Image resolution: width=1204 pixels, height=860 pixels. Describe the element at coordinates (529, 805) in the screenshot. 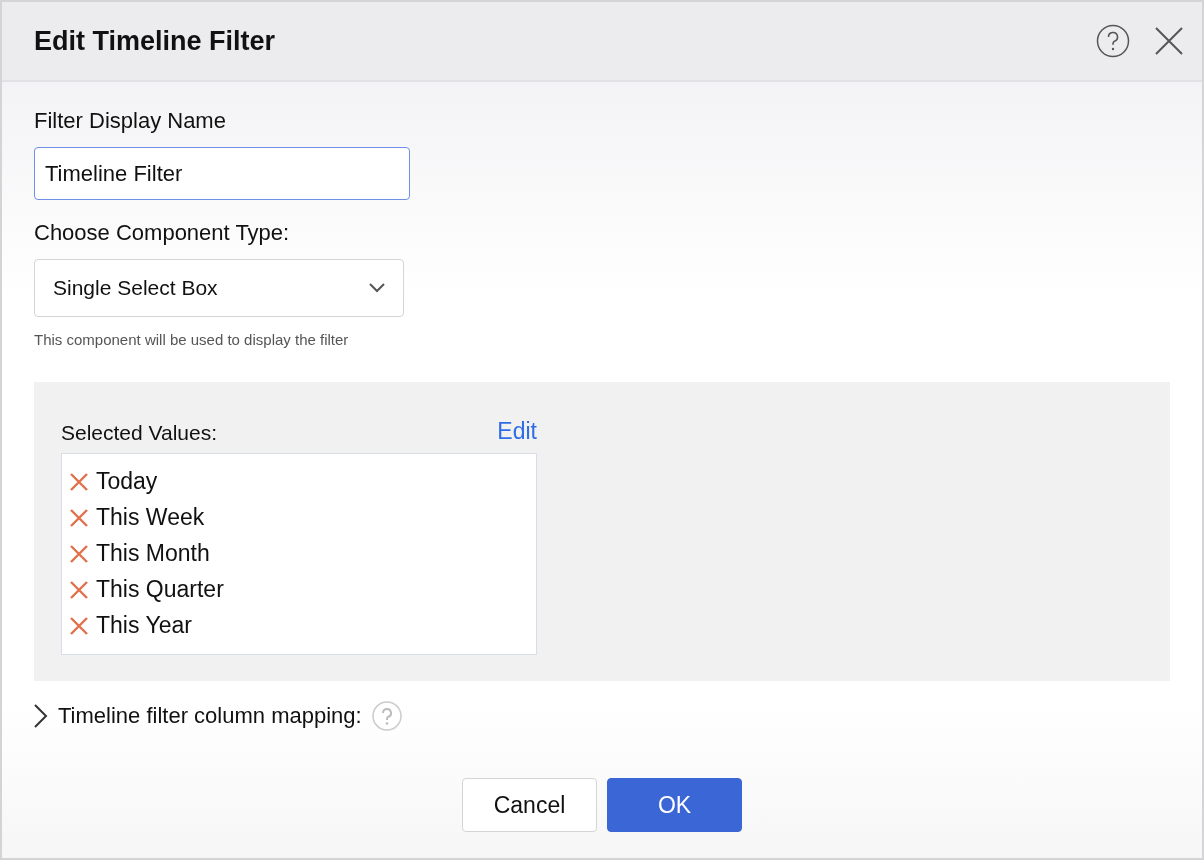

I see `cancel-button: Cancel` at that location.